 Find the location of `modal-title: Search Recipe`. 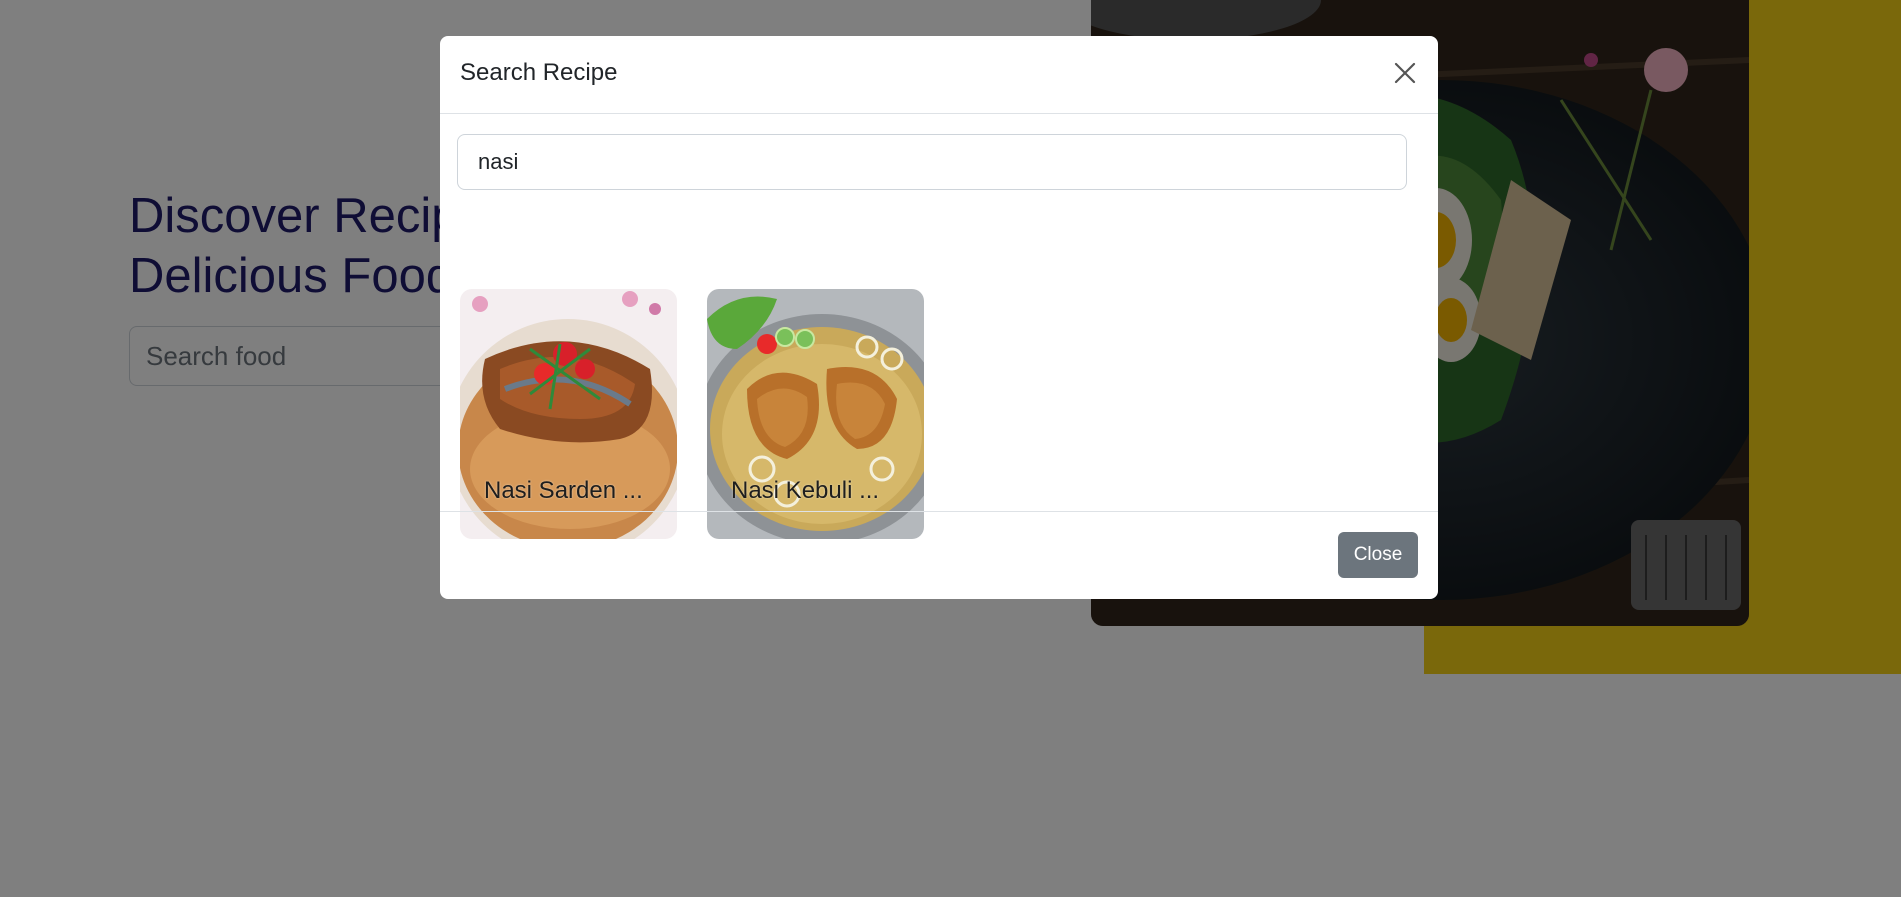

modal-title: Search Recipe is located at coordinates (539, 72).